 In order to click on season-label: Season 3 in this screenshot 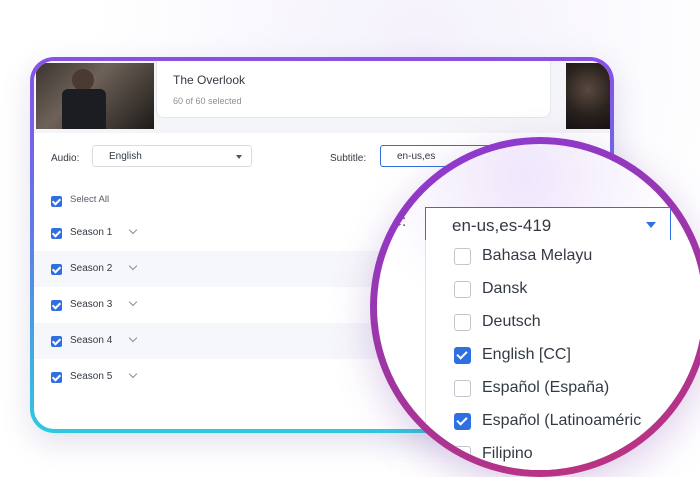, I will do `click(91, 304)`.